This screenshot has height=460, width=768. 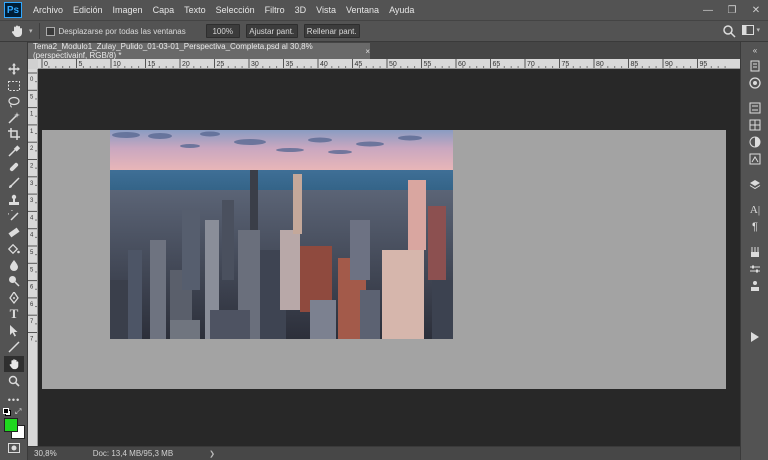 I want to click on marquee-tool-icon, so click(x=14, y=86).